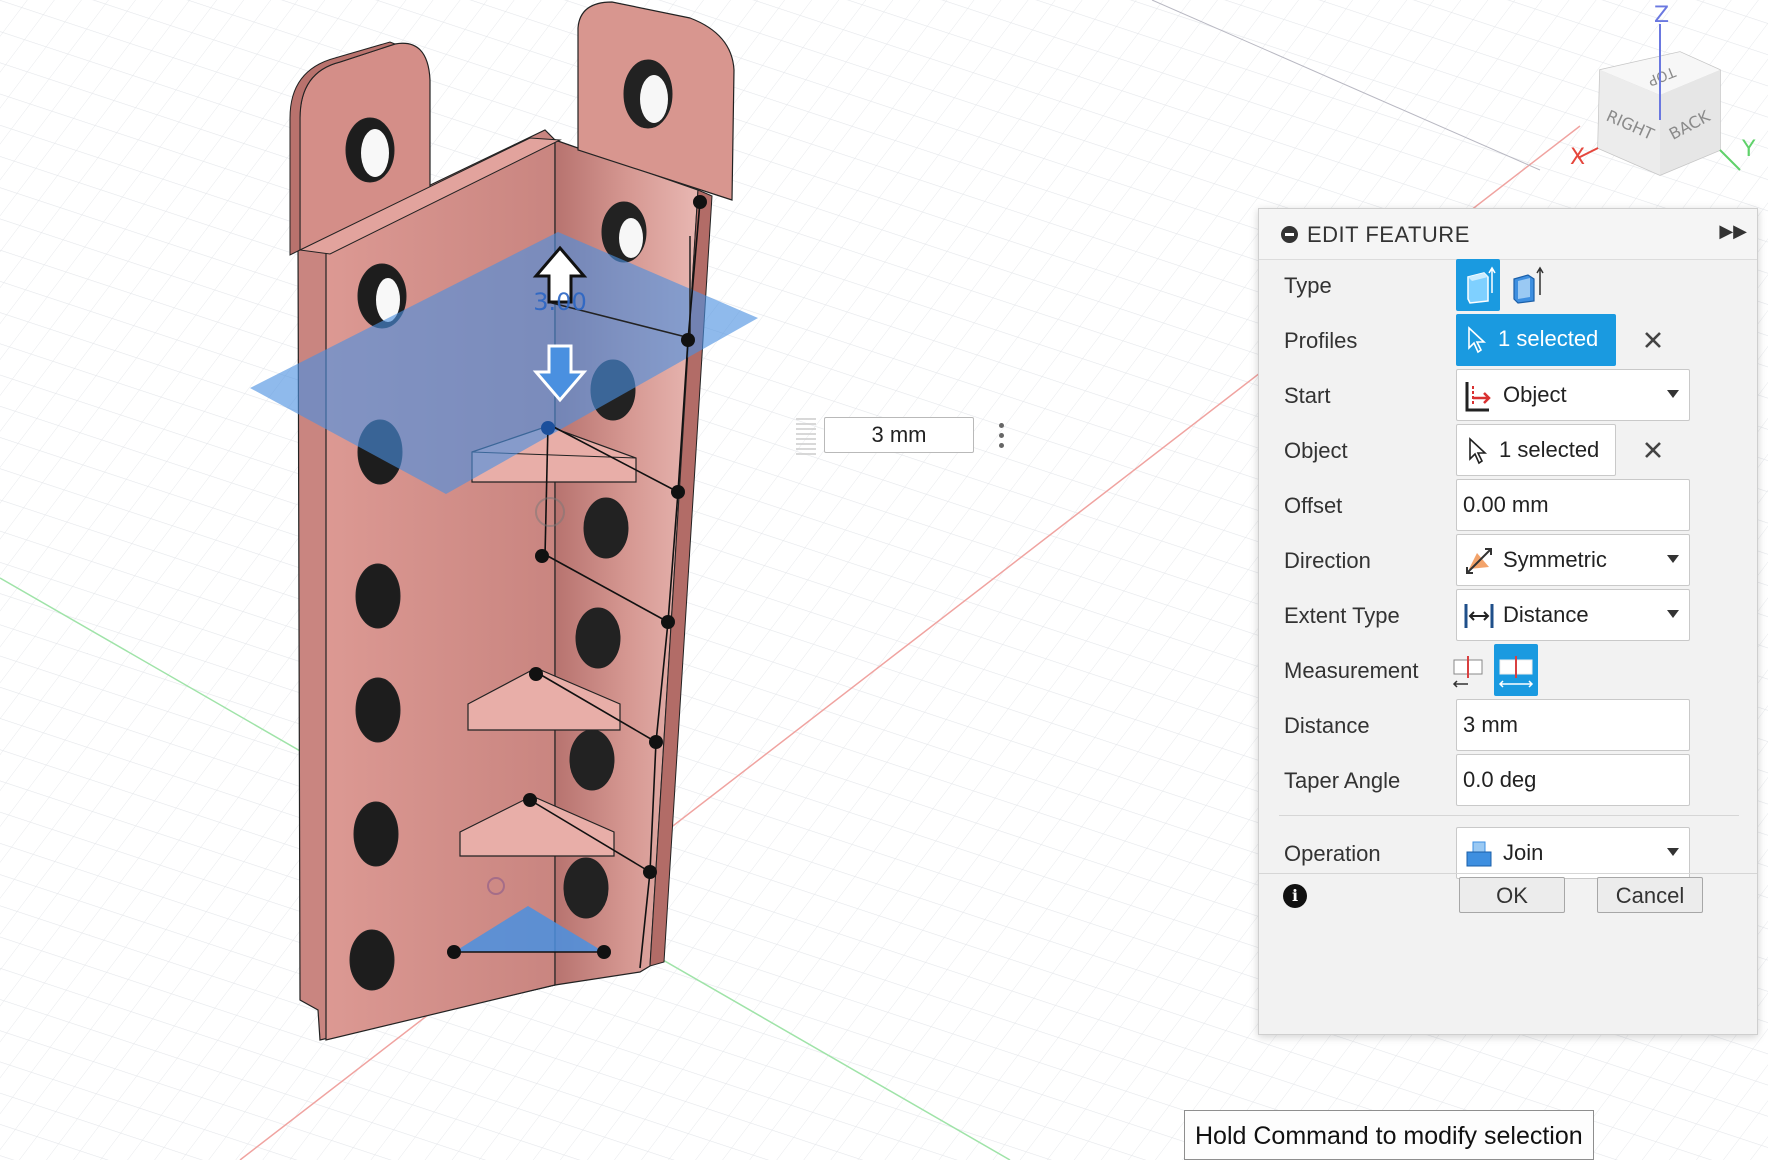 The width and height of the screenshot is (1768, 1161). Describe the element at coordinates (1316, 450) in the screenshot. I see `object-label: Object` at that location.